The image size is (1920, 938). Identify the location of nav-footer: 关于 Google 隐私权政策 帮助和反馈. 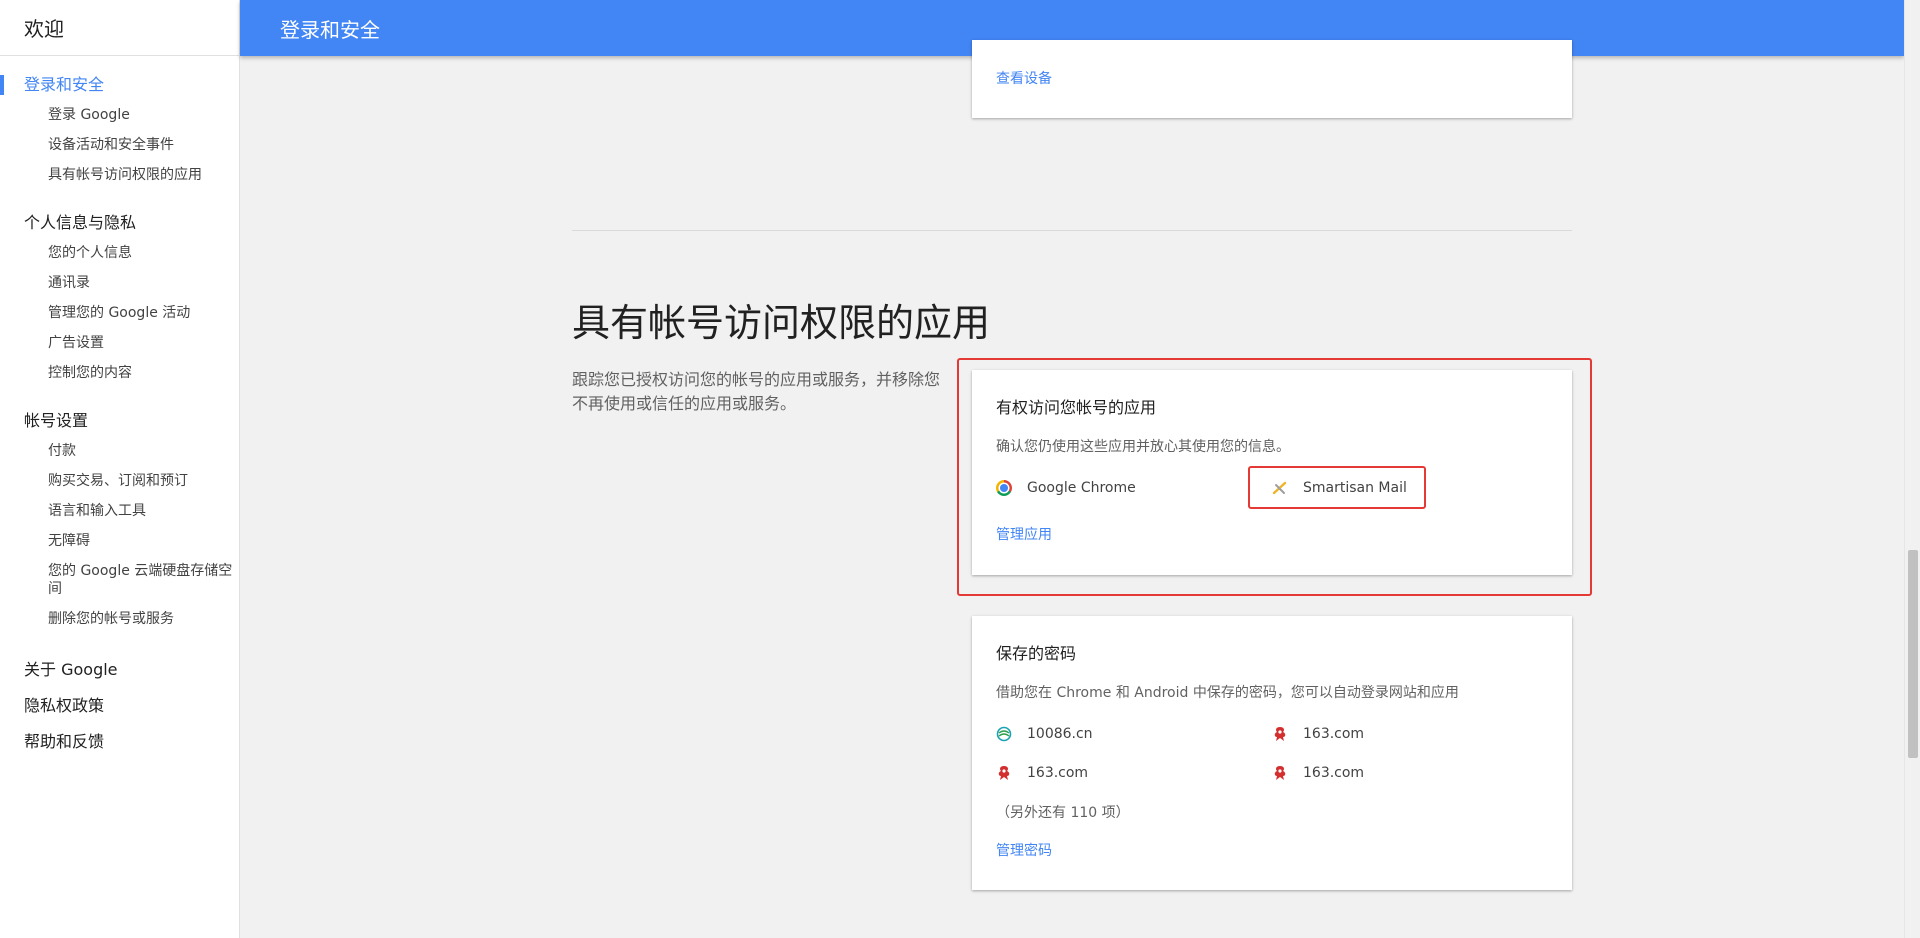
(119, 706).